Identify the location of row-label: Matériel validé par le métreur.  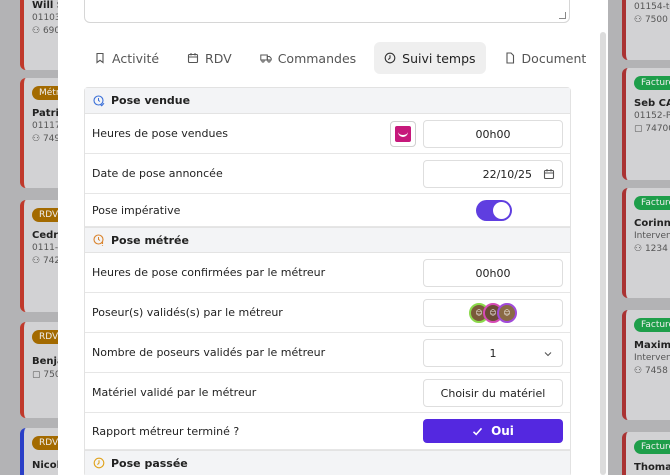
(174, 392).